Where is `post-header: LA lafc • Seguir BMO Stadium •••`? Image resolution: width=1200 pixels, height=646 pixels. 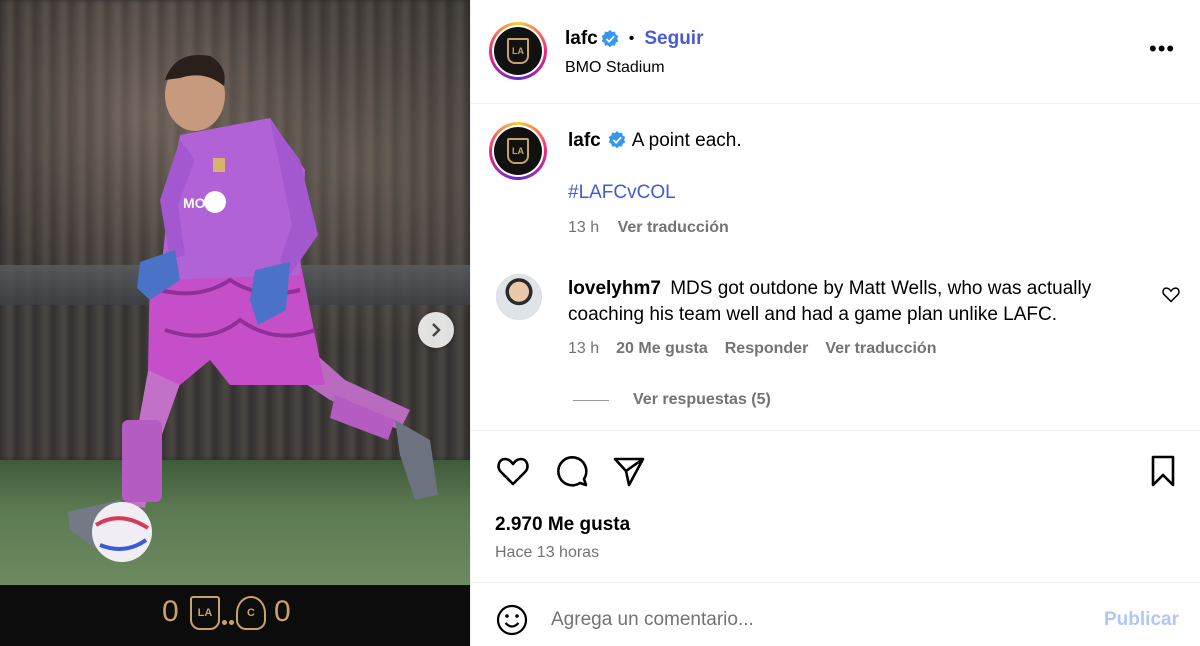
post-header: LA lafc • Seguir BMO Stadium ••• is located at coordinates (835, 52).